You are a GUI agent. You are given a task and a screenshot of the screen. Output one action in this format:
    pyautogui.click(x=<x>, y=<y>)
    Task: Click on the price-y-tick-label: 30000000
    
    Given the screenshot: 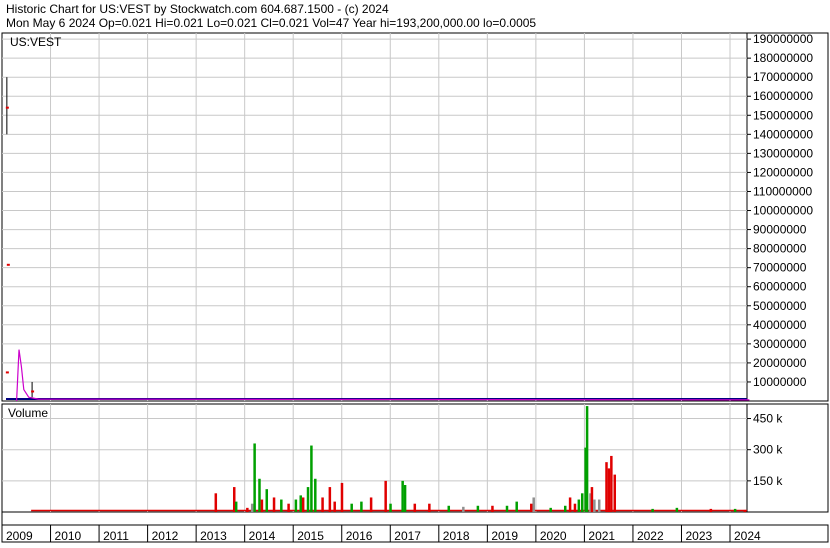 What is the action you would take?
    pyautogui.click(x=780, y=344)
    